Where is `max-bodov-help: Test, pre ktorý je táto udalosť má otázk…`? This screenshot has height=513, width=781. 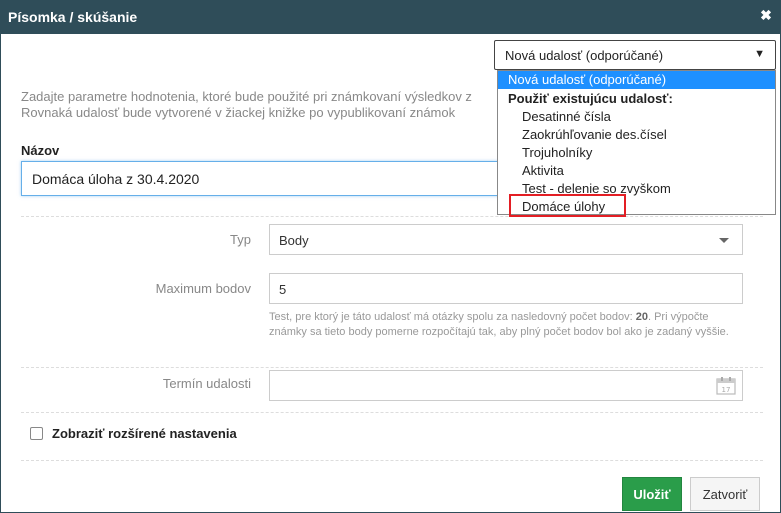
max-bodov-help: Test, pre ktorý je táto udalosť má otázk… is located at coordinates (506, 325).